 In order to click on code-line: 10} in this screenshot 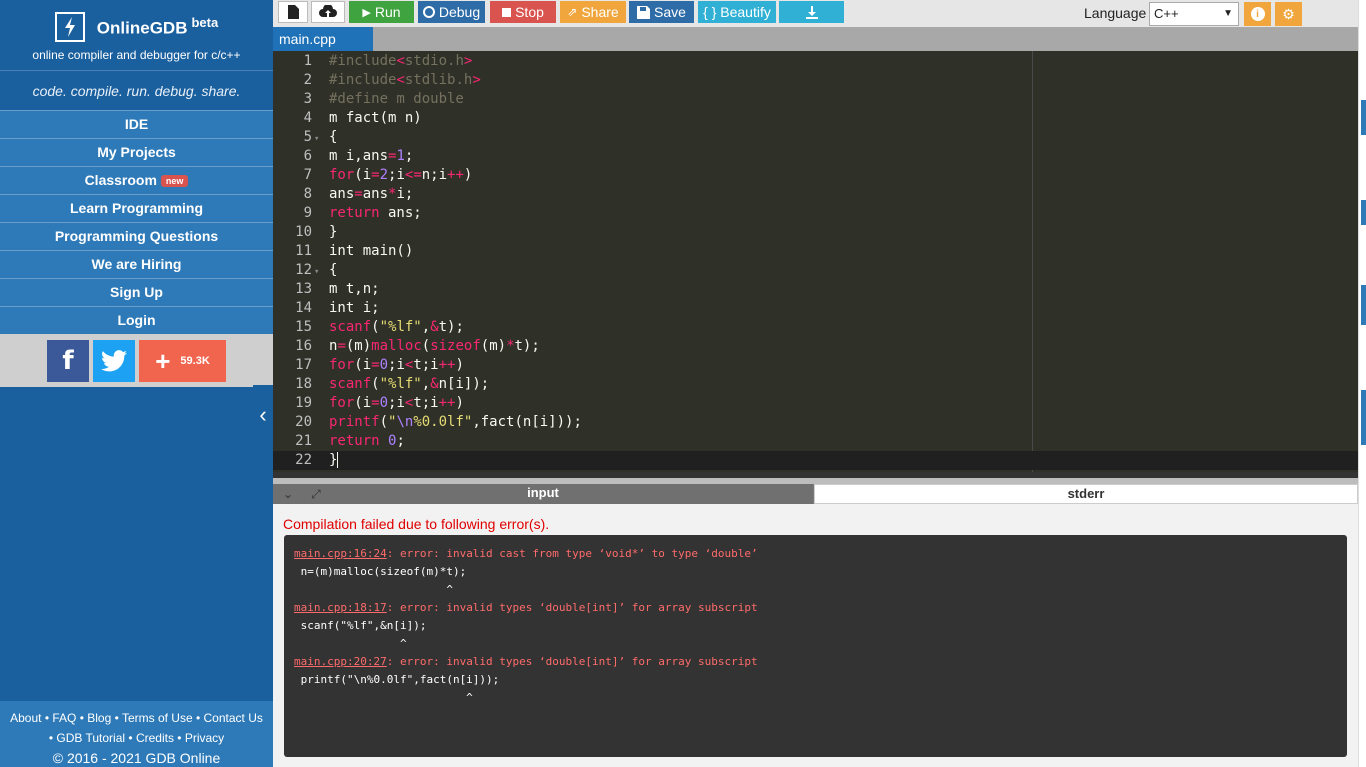, I will do `click(316, 232)`.